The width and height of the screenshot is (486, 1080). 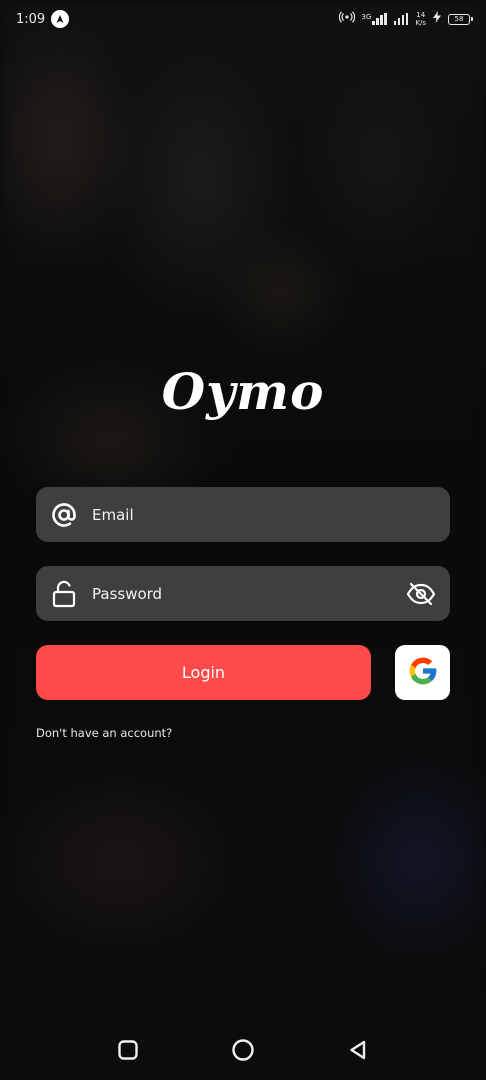 I want to click on google-icon, so click(x=423, y=673).